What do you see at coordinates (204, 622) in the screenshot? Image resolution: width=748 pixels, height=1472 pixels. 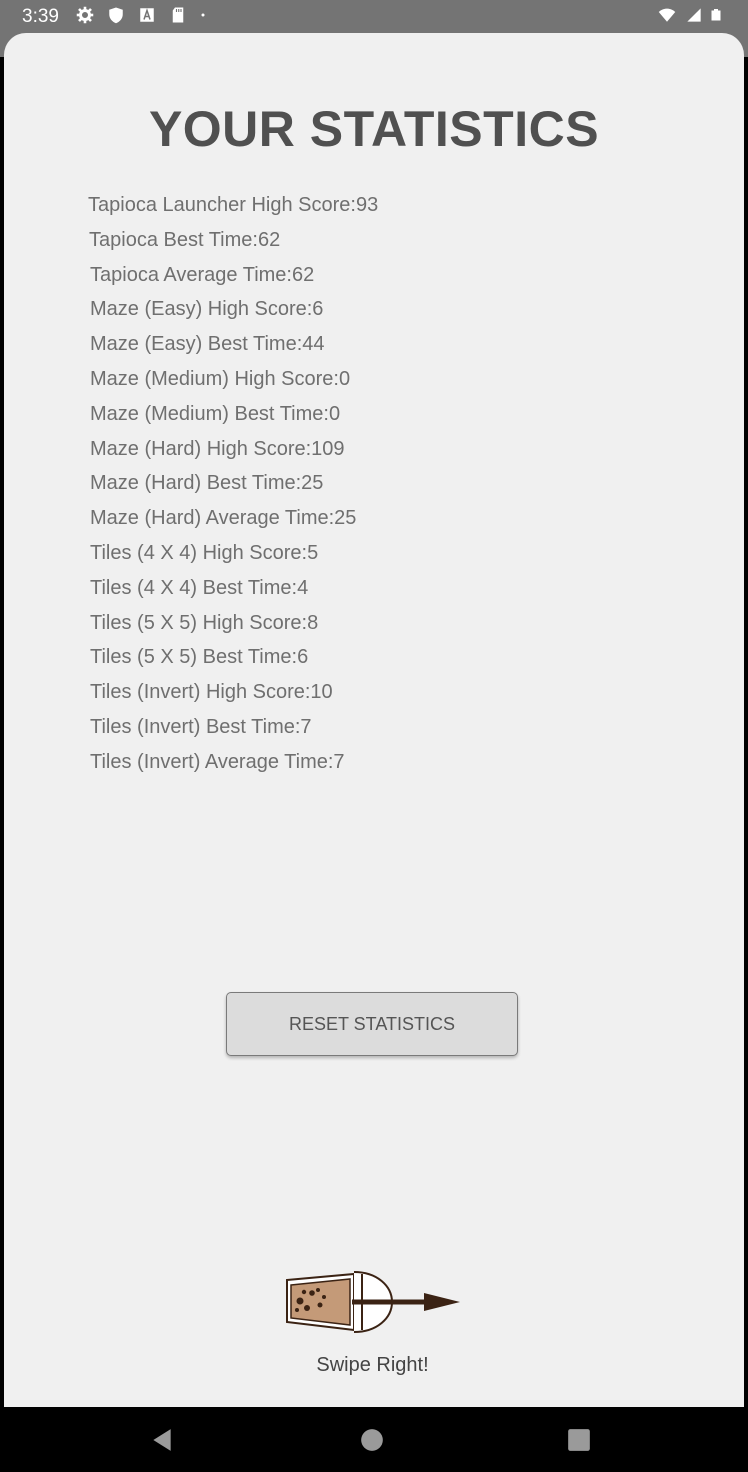 I see `stat-item: Tiles (5 X 5) High Score:8` at bounding box center [204, 622].